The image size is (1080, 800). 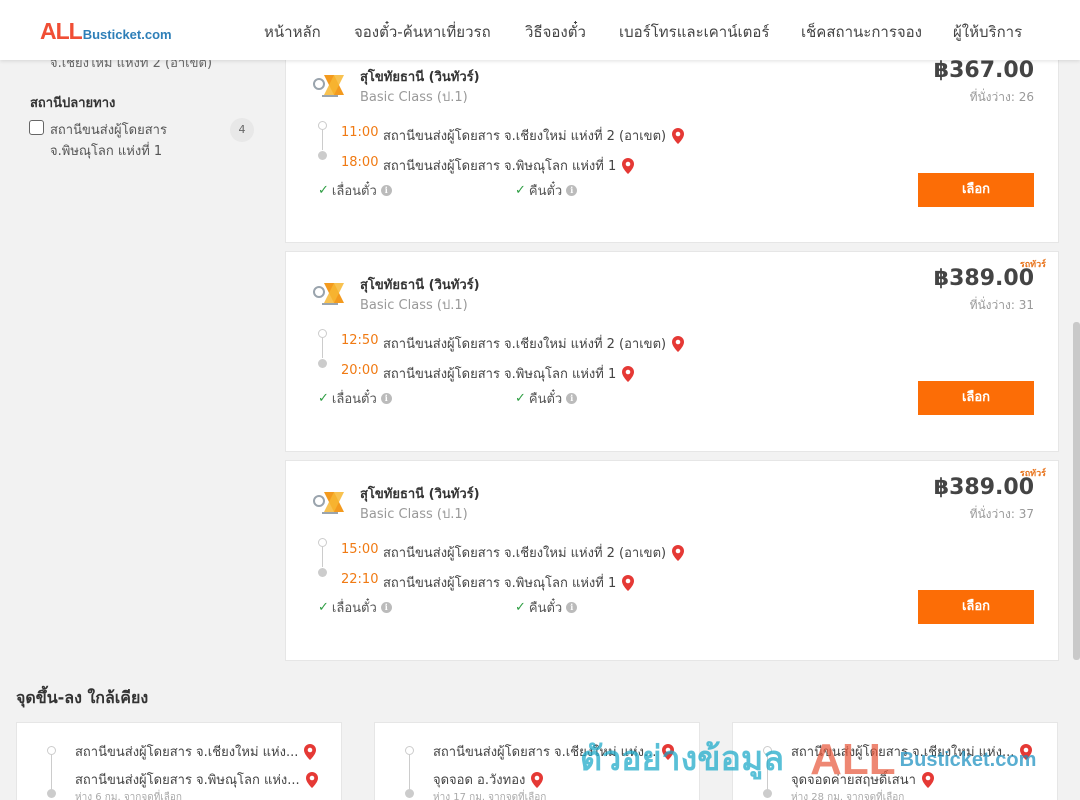 What do you see at coordinates (1001, 97) in the screenshot?
I see `seats-available: ที่นั่งว่าง: 26` at bounding box center [1001, 97].